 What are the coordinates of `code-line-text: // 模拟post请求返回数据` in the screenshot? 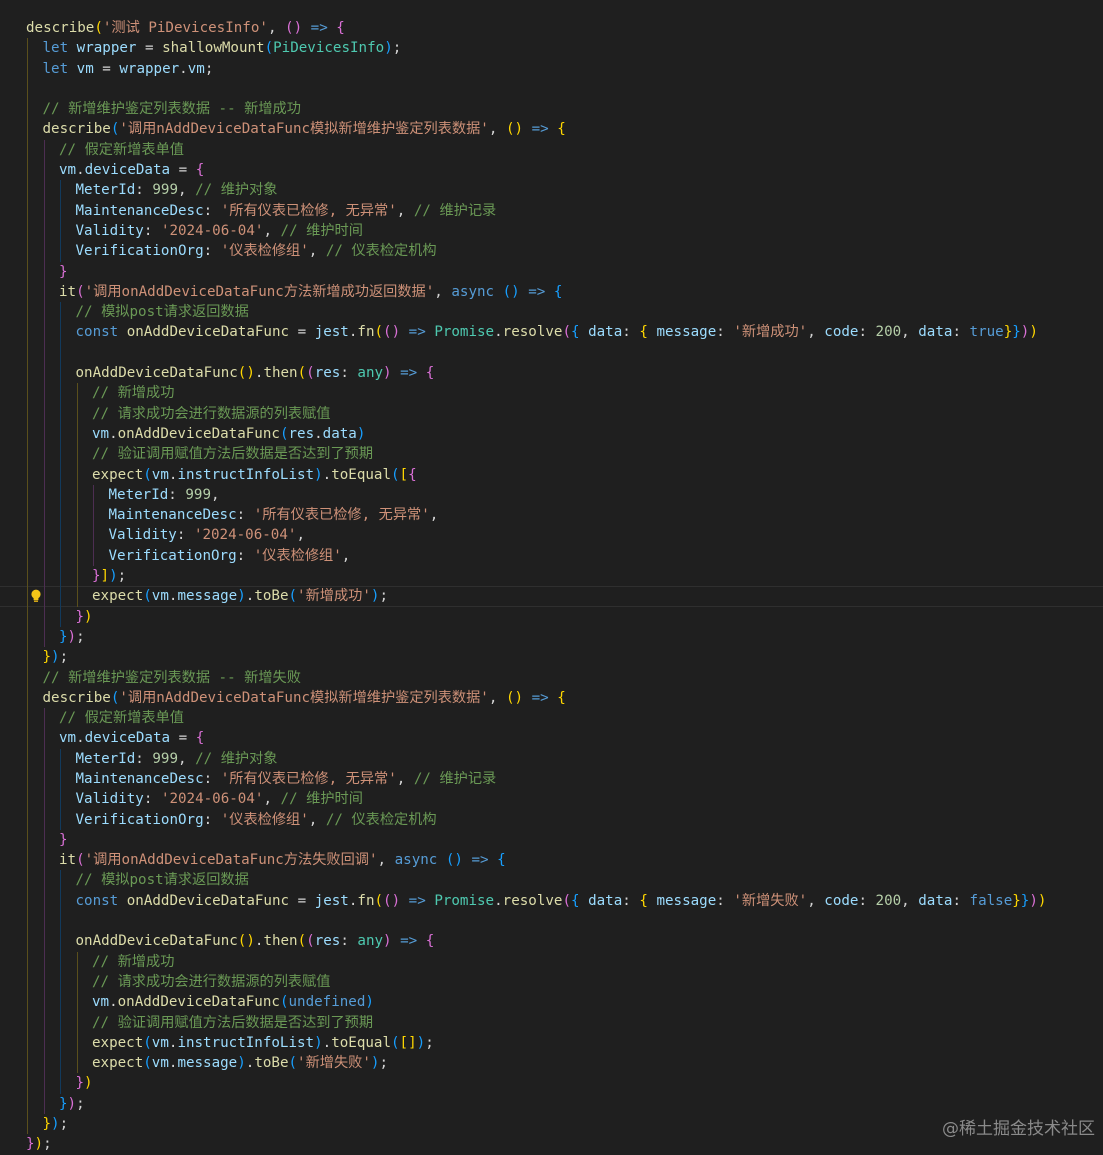 It's located at (162, 880).